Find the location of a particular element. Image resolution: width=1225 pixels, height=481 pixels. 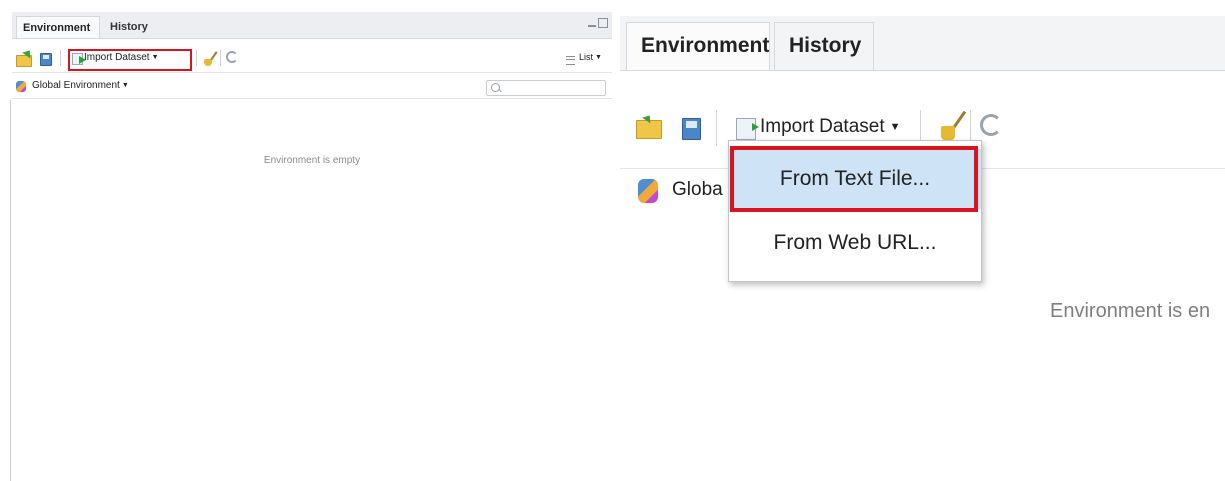

view-mode-label: List is located at coordinates (586, 57).